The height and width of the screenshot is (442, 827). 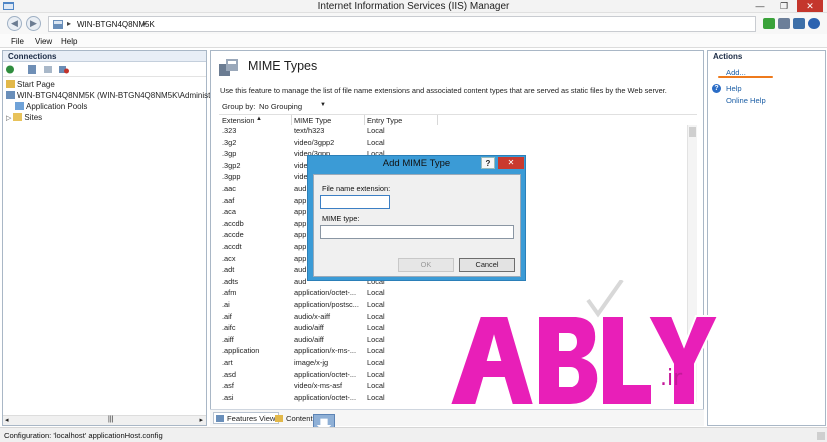 I want to click on tree-item-label: Start Page, so click(x=36, y=84).